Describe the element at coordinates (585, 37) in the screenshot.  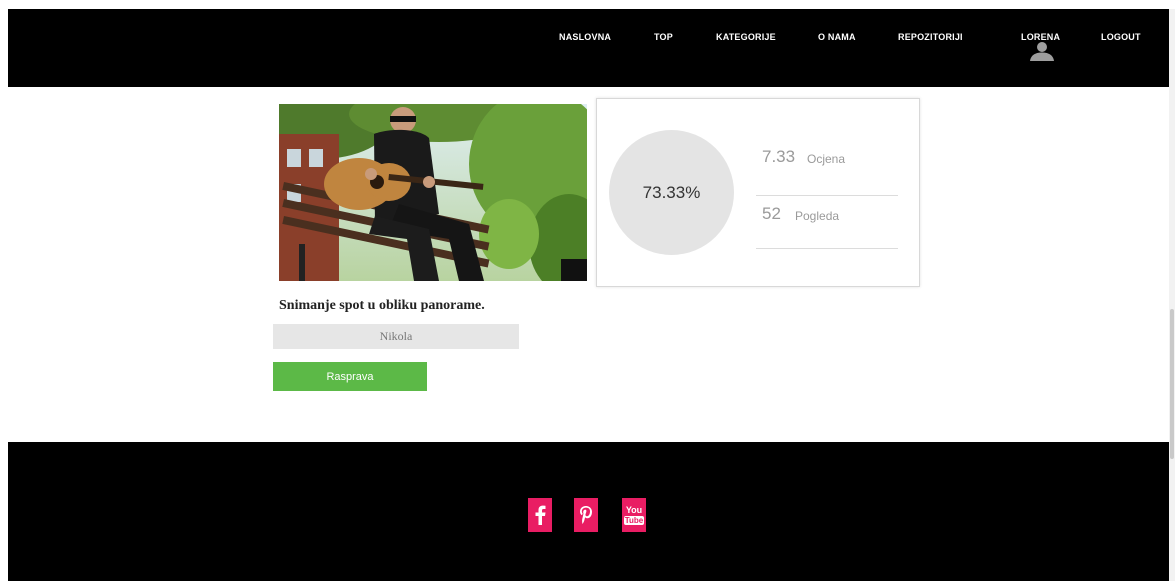
I see `nav-naslovna: NASLOVNA` at that location.